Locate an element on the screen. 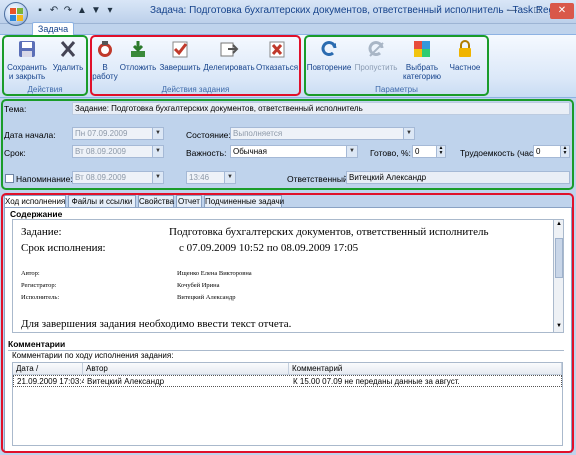 The width and height of the screenshot is (576, 455). state-field: Выполняется ▼ is located at coordinates (322, 133).